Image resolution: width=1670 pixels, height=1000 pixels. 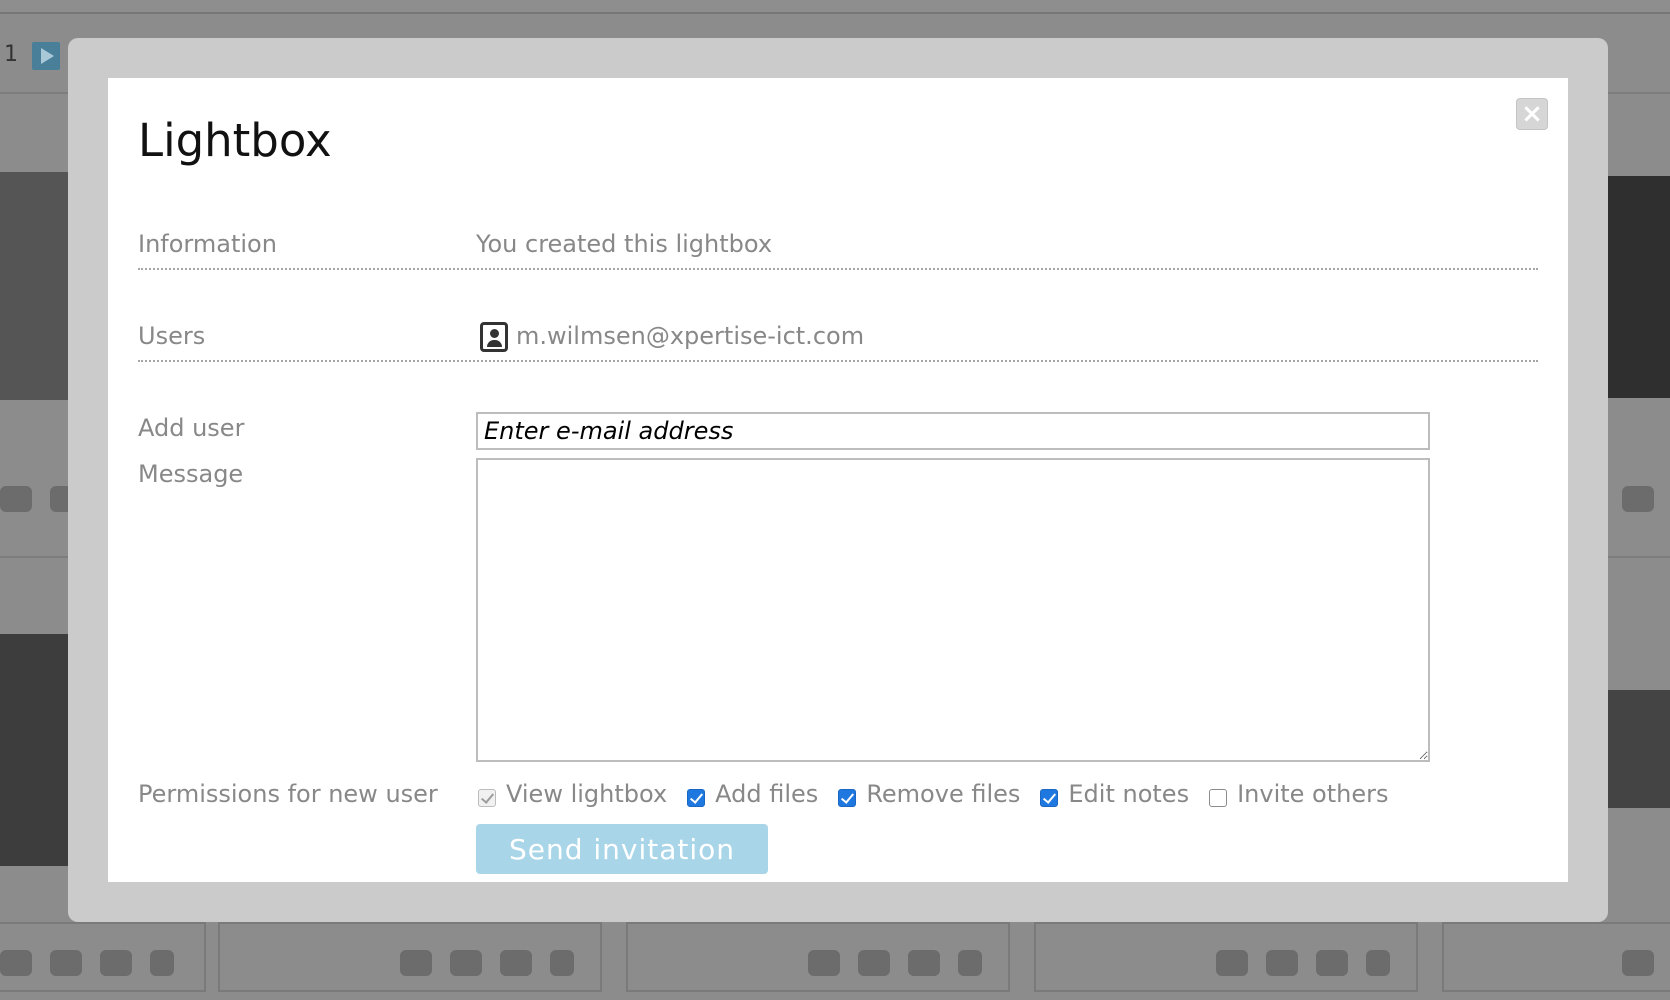 What do you see at coordinates (1218, 798) in the screenshot?
I see `invite-others-checkbox` at bounding box center [1218, 798].